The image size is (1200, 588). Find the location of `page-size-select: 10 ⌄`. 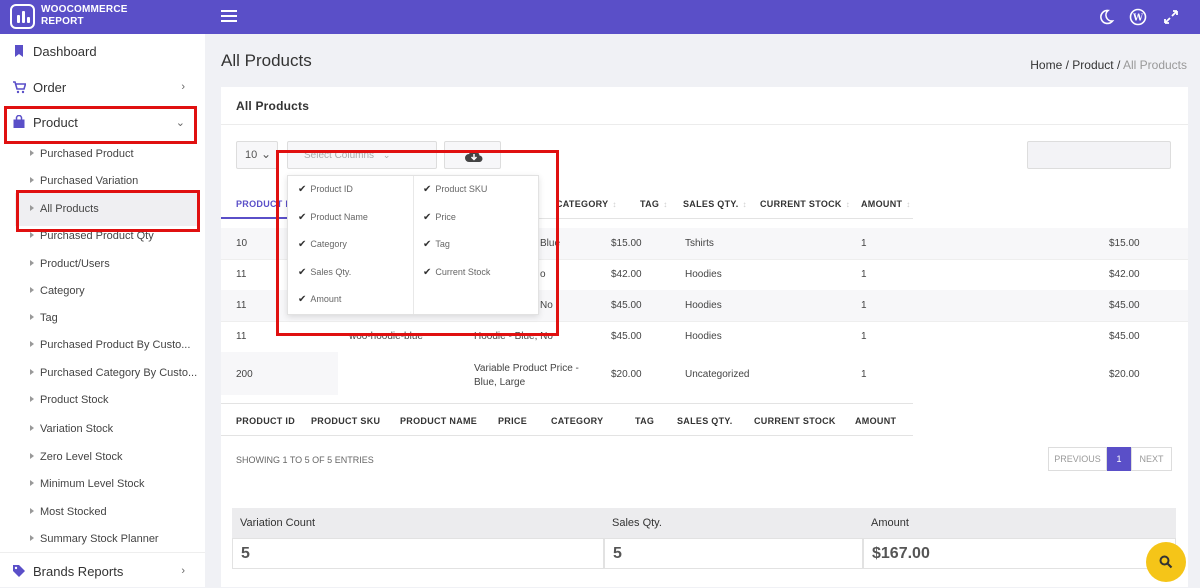

page-size-select: 10 ⌄ is located at coordinates (257, 155).